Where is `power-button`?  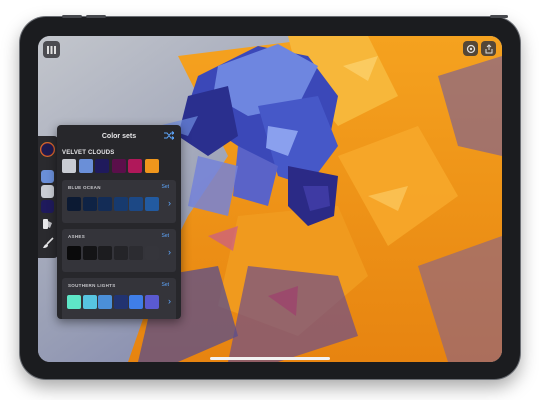
power-button is located at coordinates (499, 16).